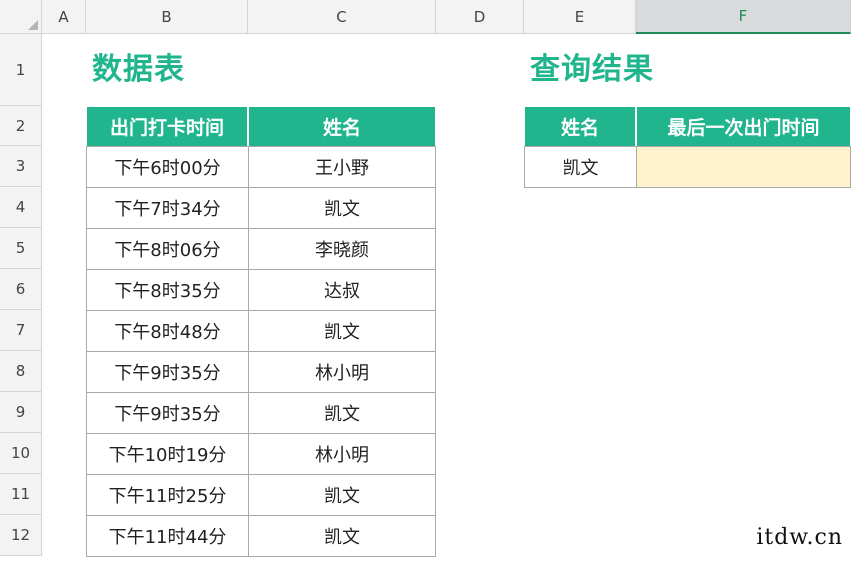 This screenshot has width=861, height=562. What do you see at coordinates (21, 371) in the screenshot?
I see `row-header-8: 8` at bounding box center [21, 371].